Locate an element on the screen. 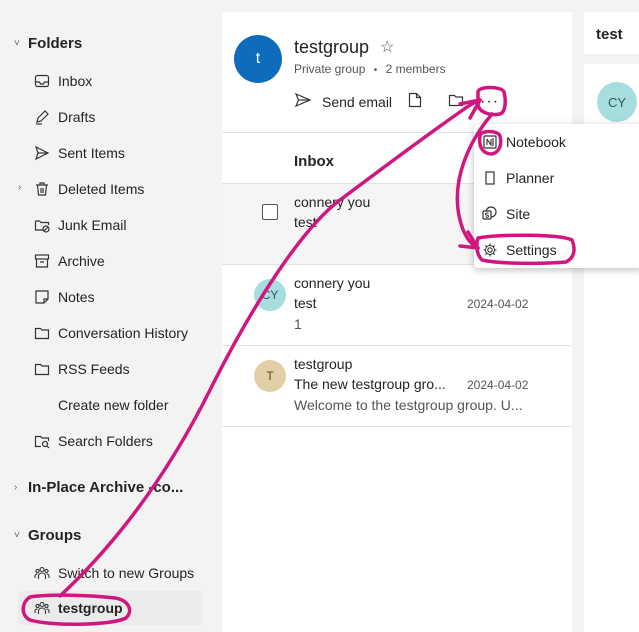 This screenshot has width=639, height=632. folder-sent-items: Sent Items is located at coordinates (79, 153).